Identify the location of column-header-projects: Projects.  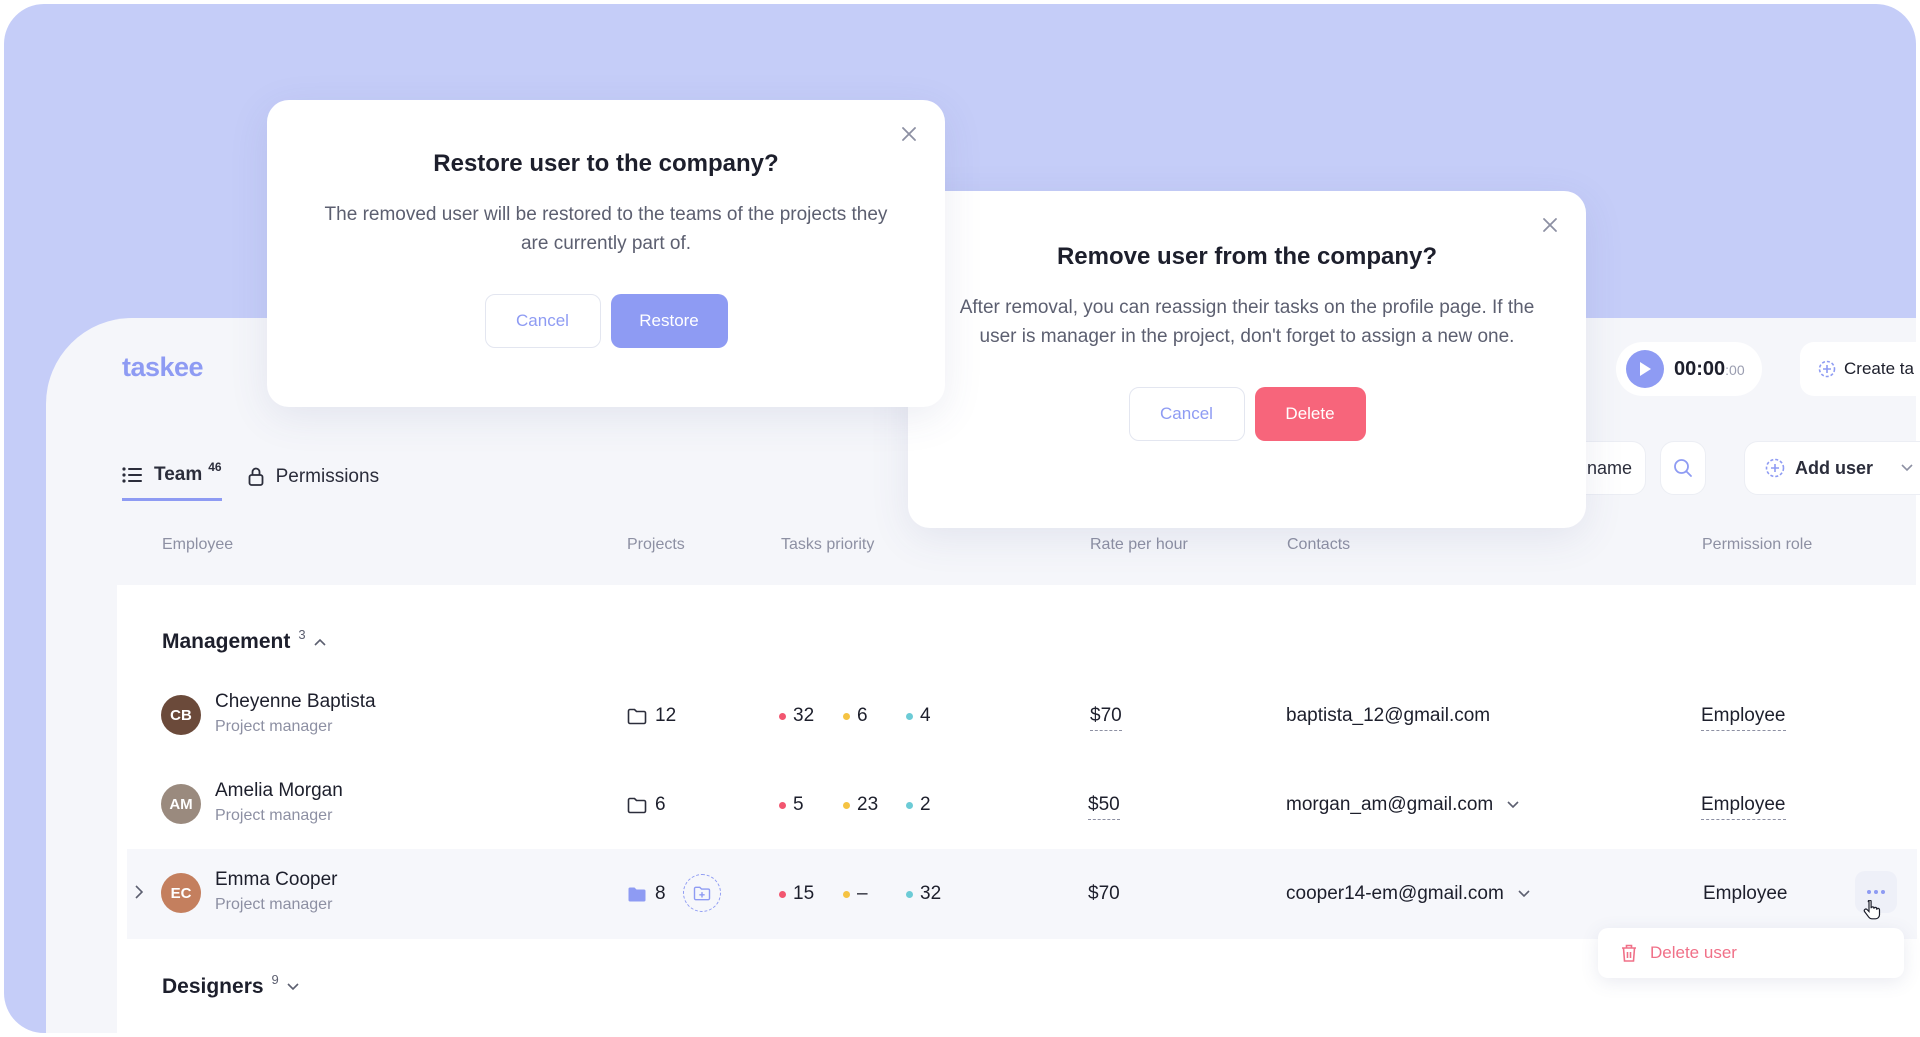
(656, 545).